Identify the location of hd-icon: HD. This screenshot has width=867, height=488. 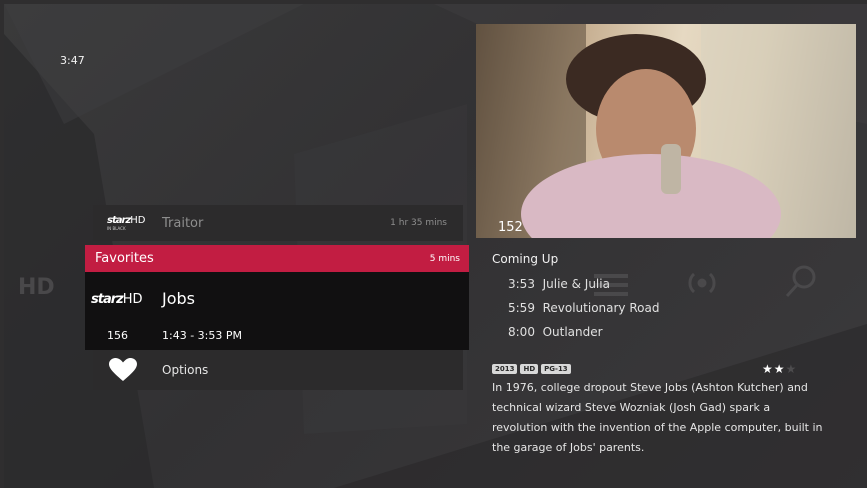
(36, 287).